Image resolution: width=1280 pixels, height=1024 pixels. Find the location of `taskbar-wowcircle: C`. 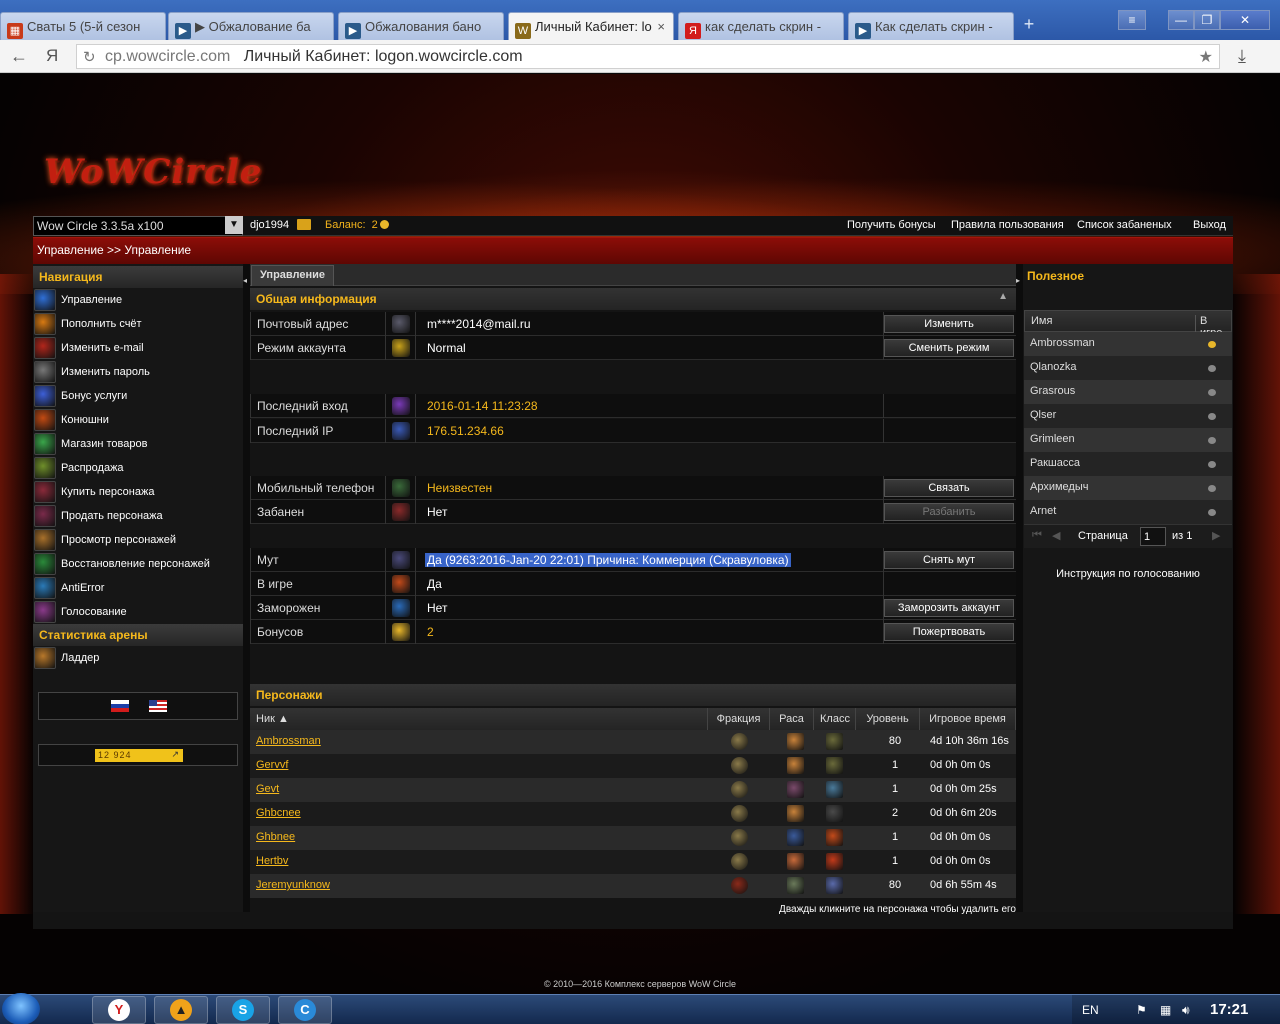

taskbar-wowcircle: C is located at coordinates (305, 1010).